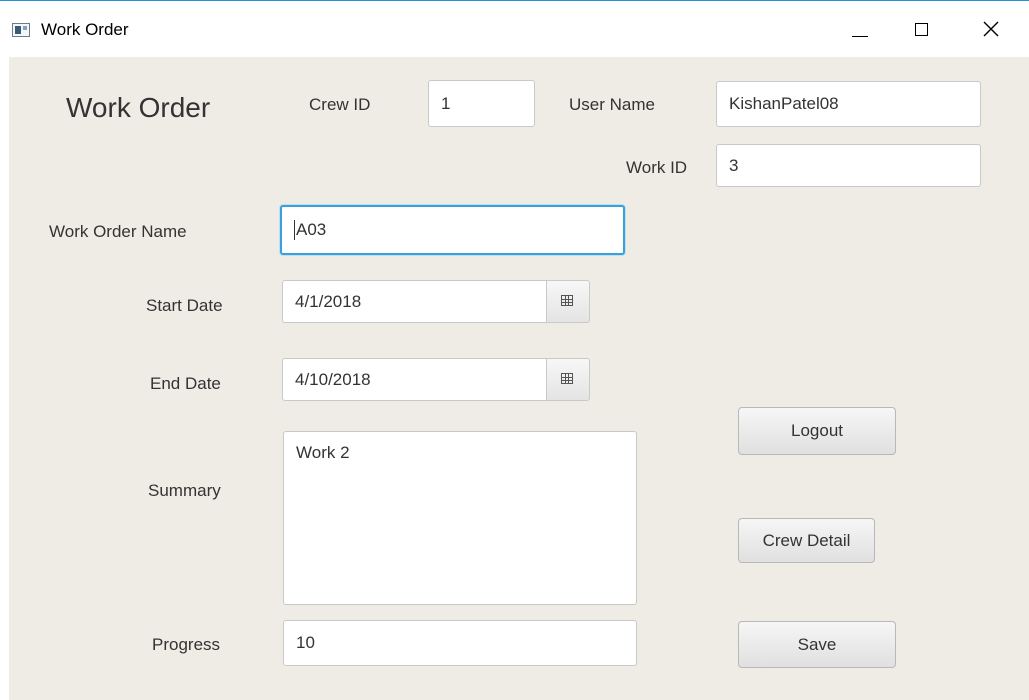 Image resolution: width=1029 pixels, height=700 pixels. I want to click on start-date-label: Start Date, so click(184, 305).